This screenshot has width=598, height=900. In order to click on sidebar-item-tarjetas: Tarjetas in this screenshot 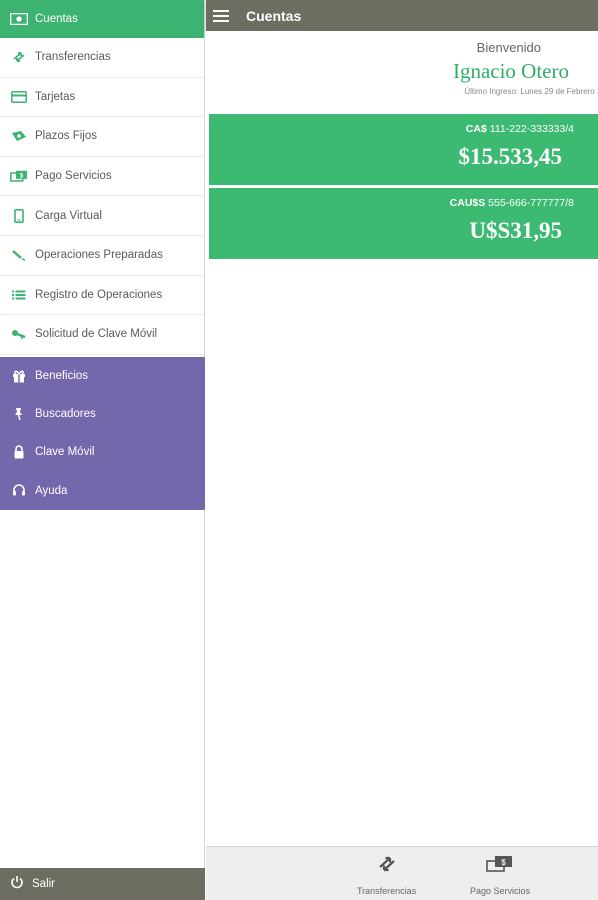, I will do `click(102, 98)`.